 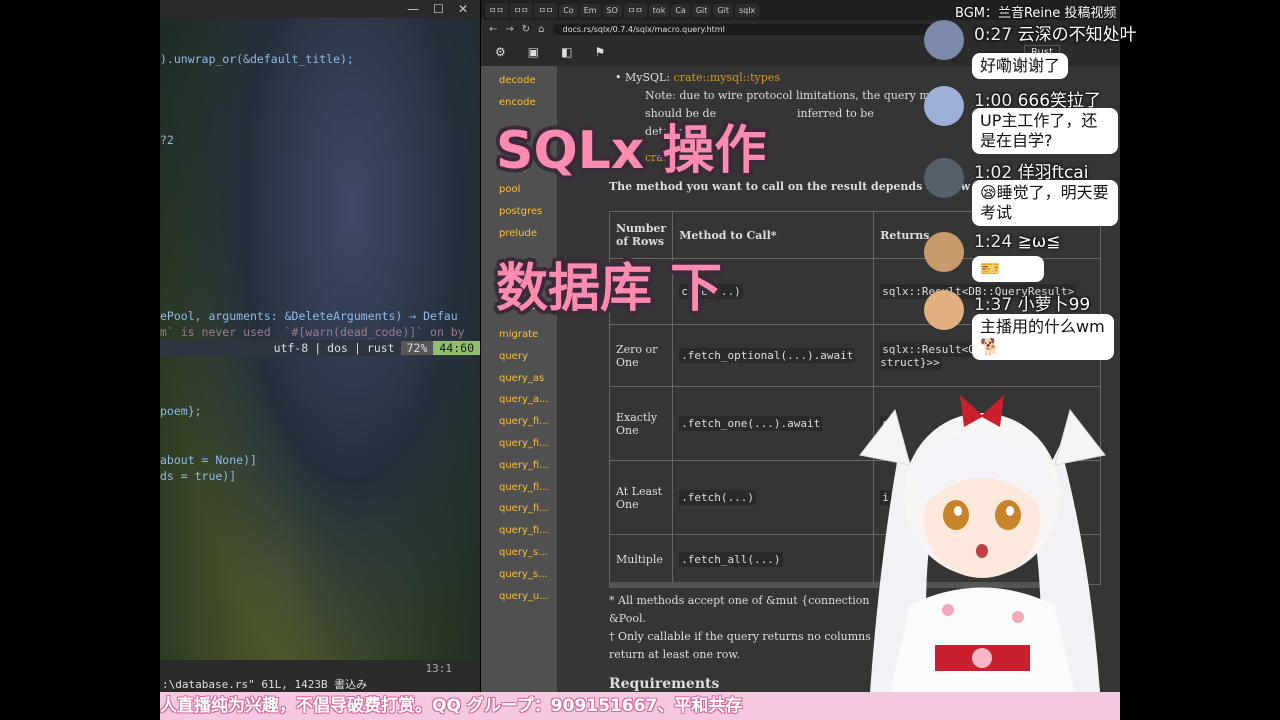 What do you see at coordinates (456, 348) in the screenshot?
I see `cursor-position: 44:60` at bounding box center [456, 348].